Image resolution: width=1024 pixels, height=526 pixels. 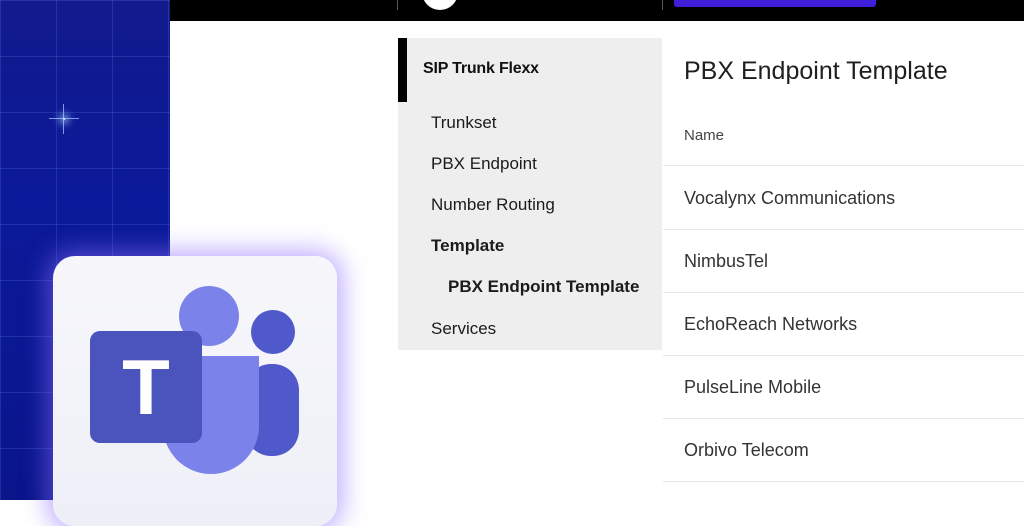 I want to click on user-avatar, so click(x=440, y=5).